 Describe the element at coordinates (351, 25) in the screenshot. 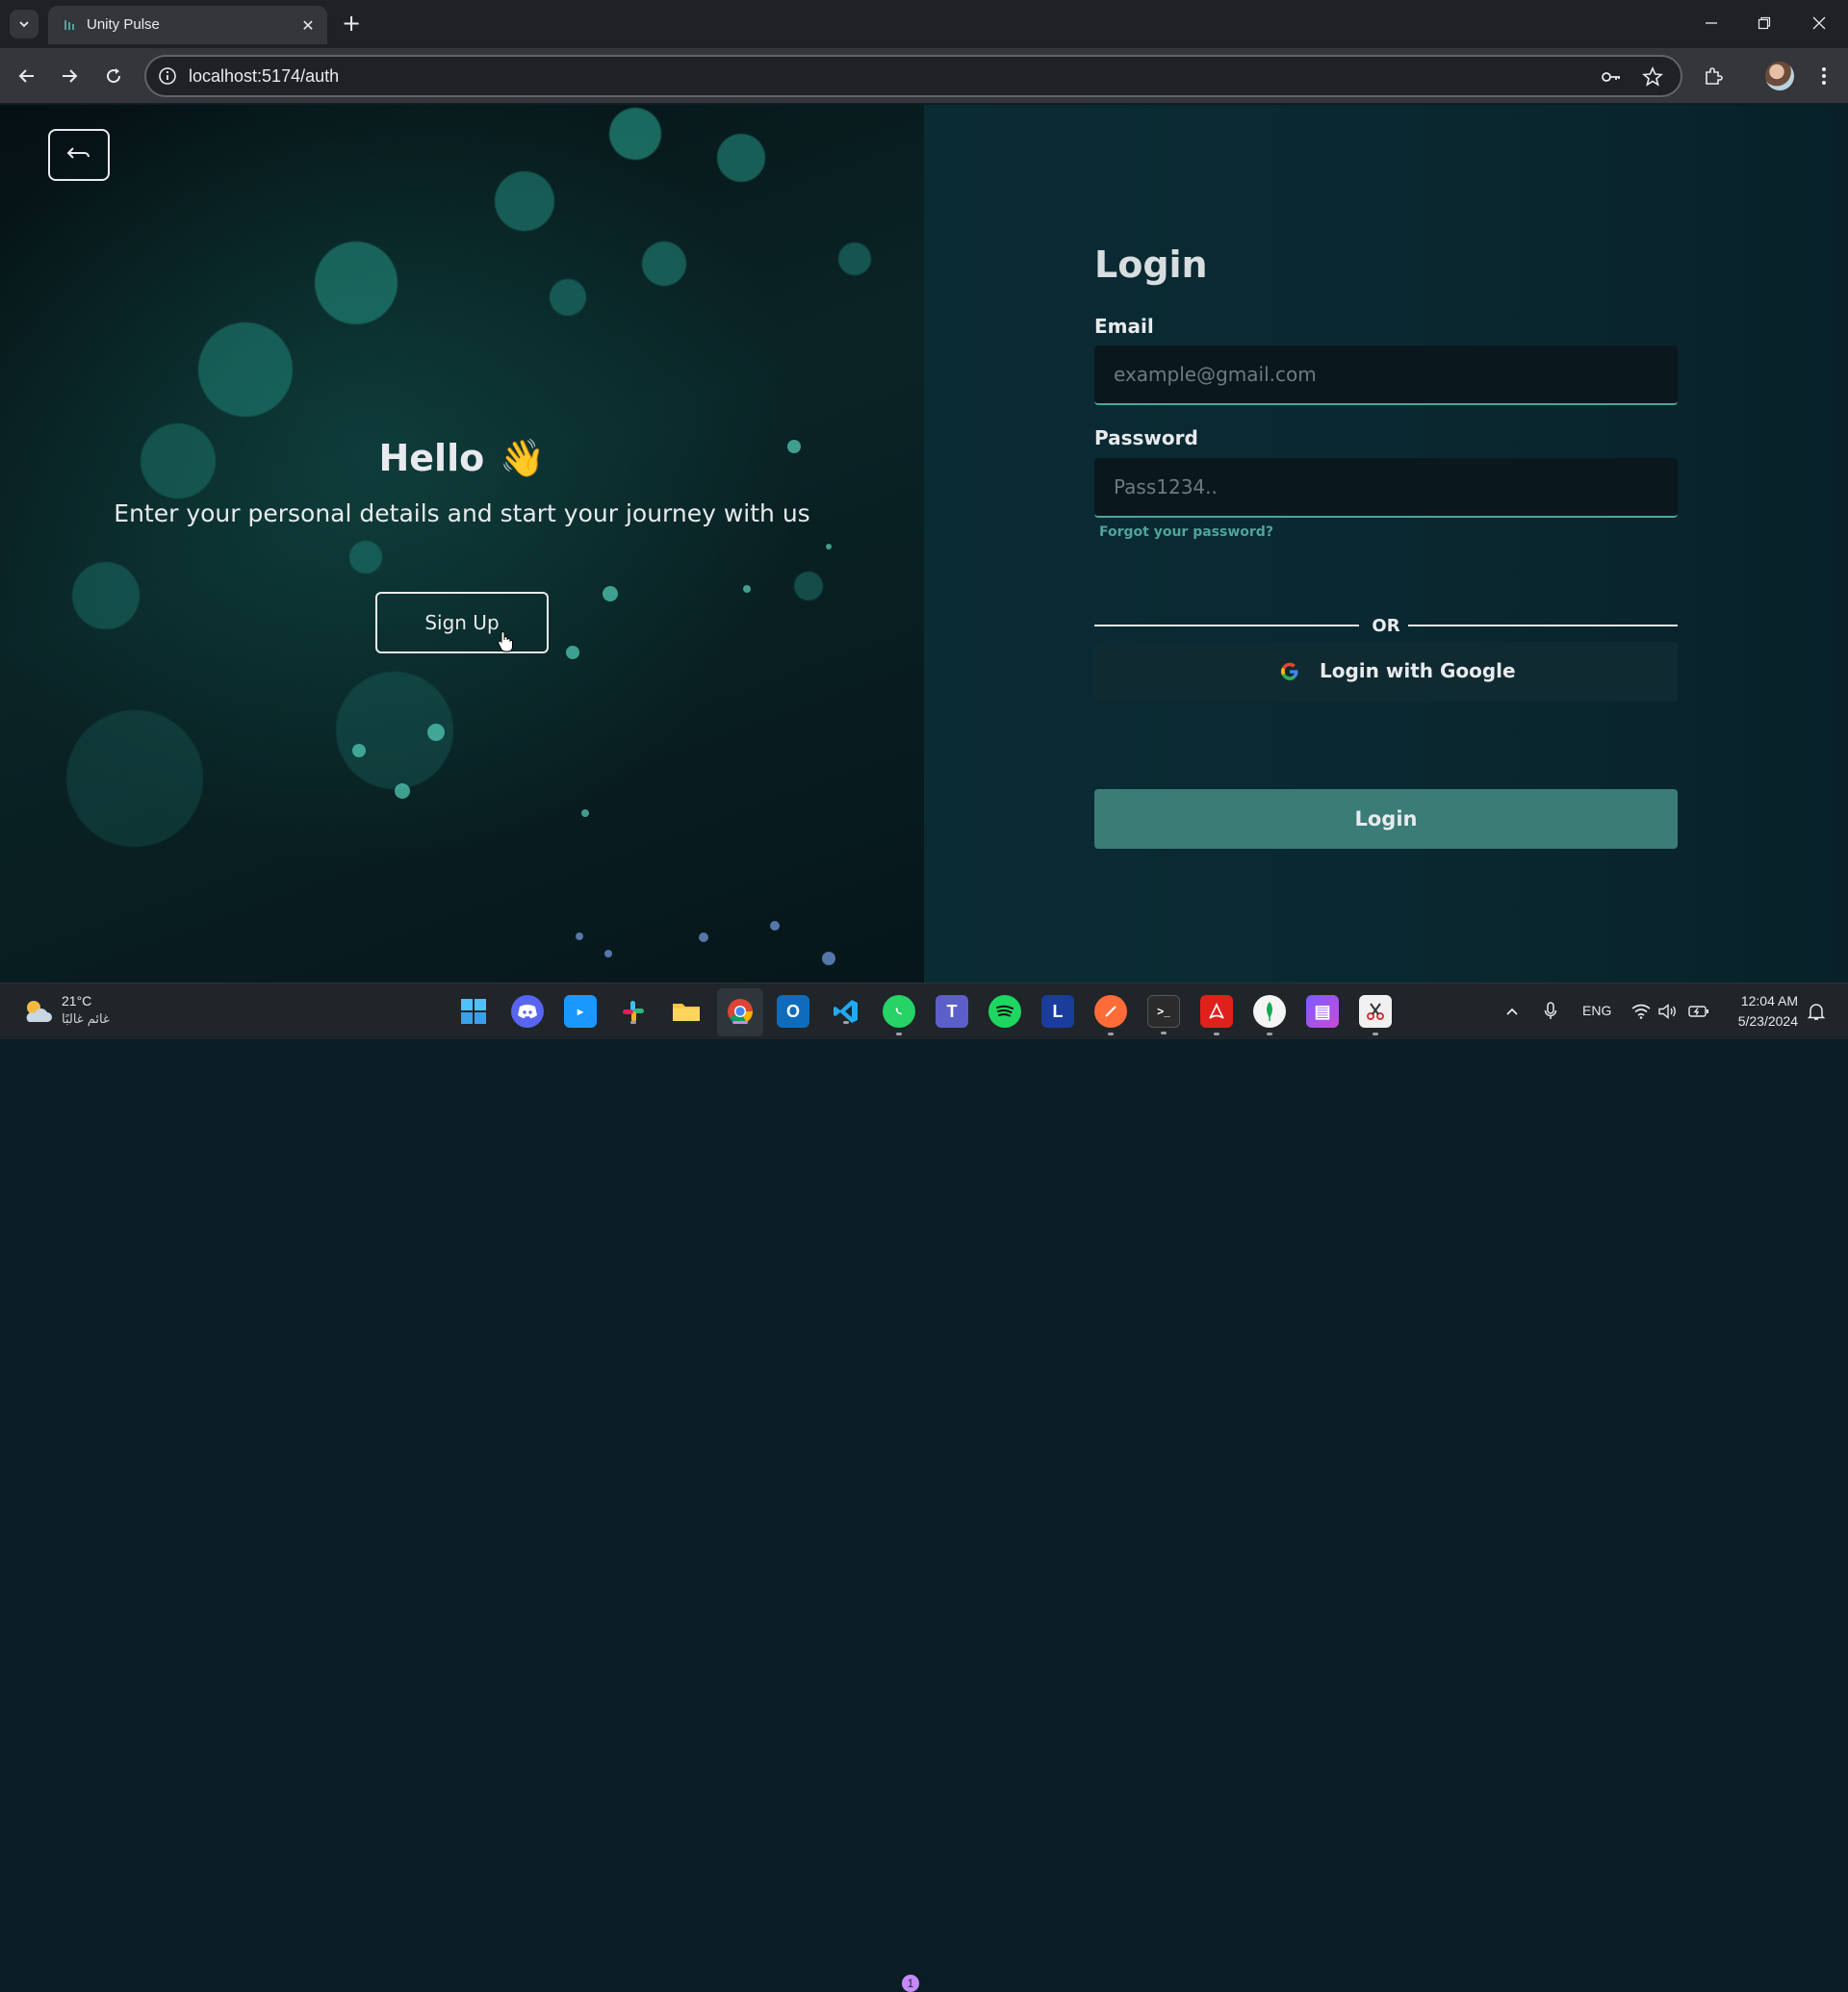

I see `new-tab-button: +` at that location.